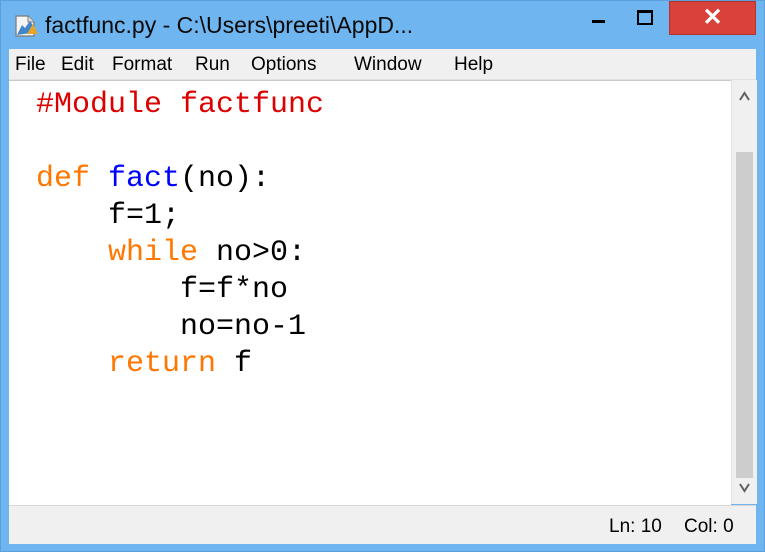 Image resolution: width=765 pixels, height=552 pixels. I want to click on chevron-up-icon, so click(744, 95).